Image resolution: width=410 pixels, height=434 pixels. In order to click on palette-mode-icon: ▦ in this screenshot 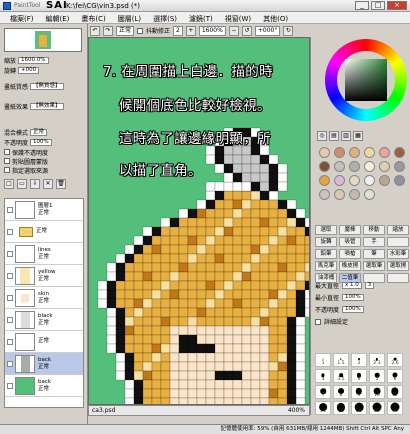, I will do `click(358, 136)`.